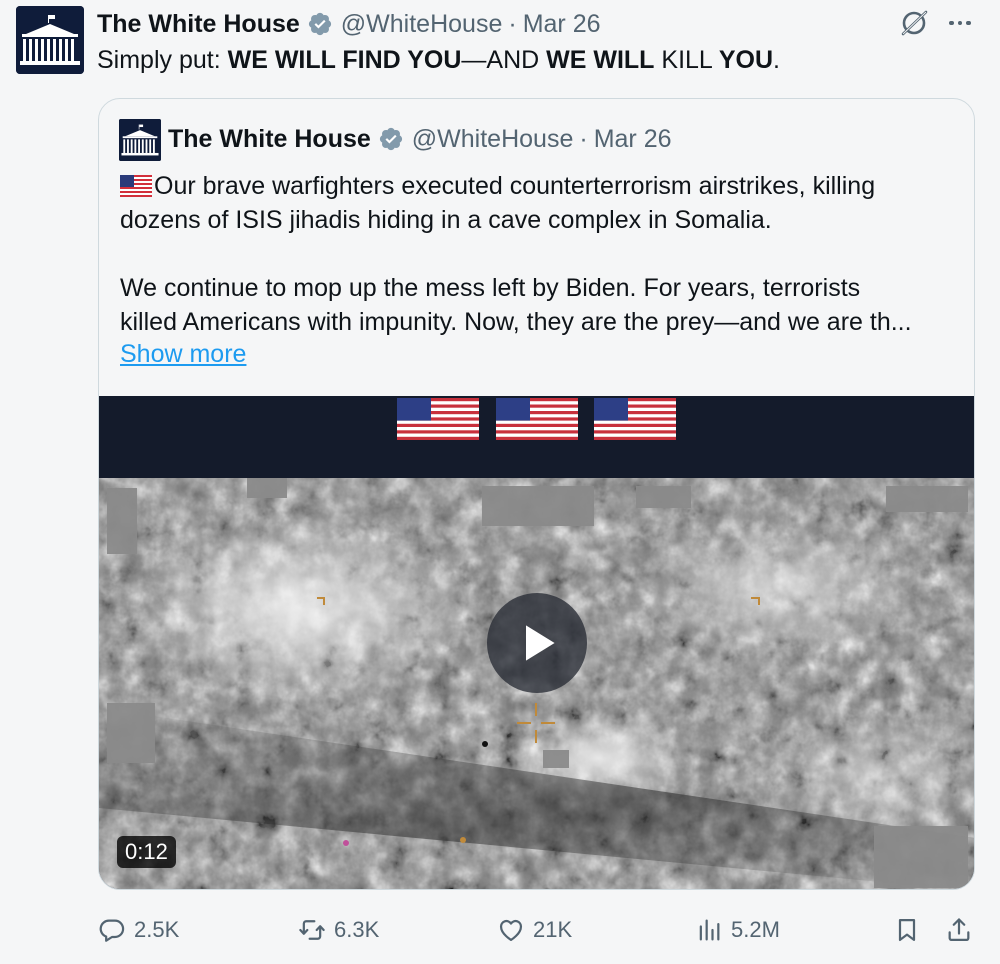 The image size is (1000, 964). What do you see at coordinates (709, 930) in the screenshot?
I see `views-chart-icon` at bounding box center [709, 930].